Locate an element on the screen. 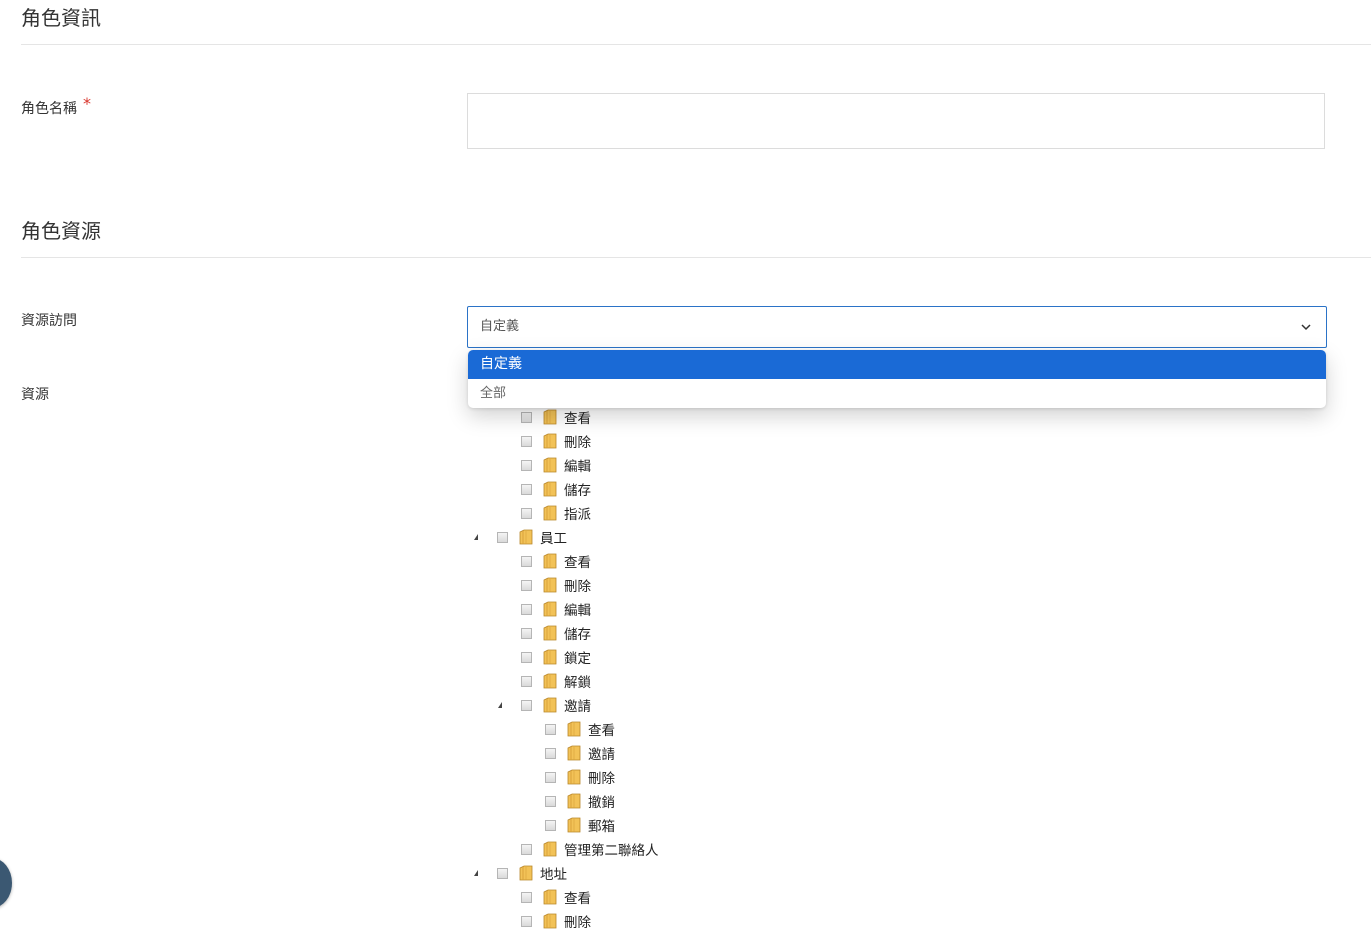 This screenshot has width=1371, height=933. tree-node: 郵箱 is located at coordinates (580, 825).